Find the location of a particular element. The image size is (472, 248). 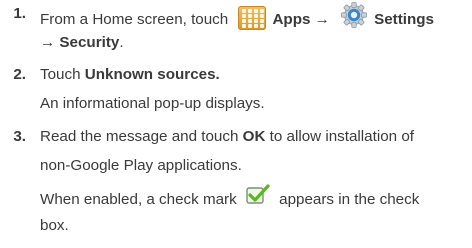

settings-label: Settings is located at coordinates (404, 20).